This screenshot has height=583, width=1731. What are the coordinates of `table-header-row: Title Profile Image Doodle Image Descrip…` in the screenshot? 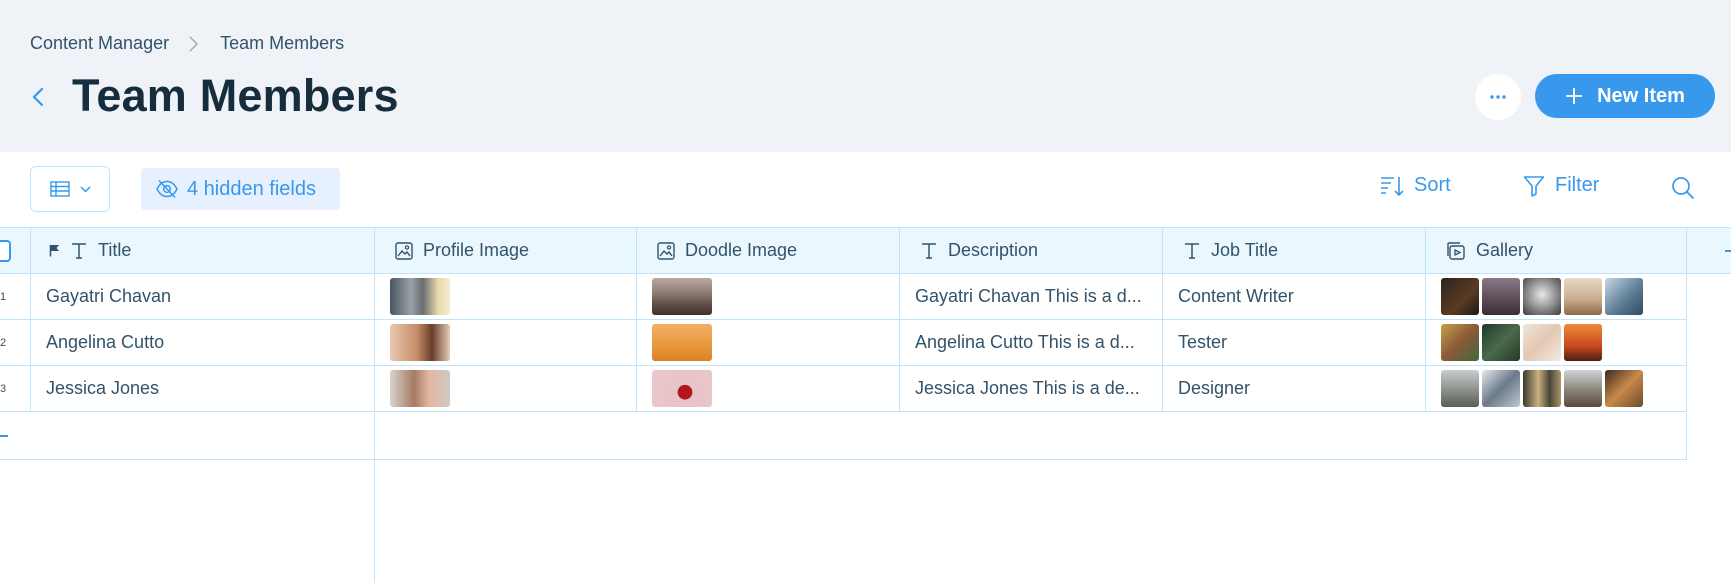 It's located at (843, 250).